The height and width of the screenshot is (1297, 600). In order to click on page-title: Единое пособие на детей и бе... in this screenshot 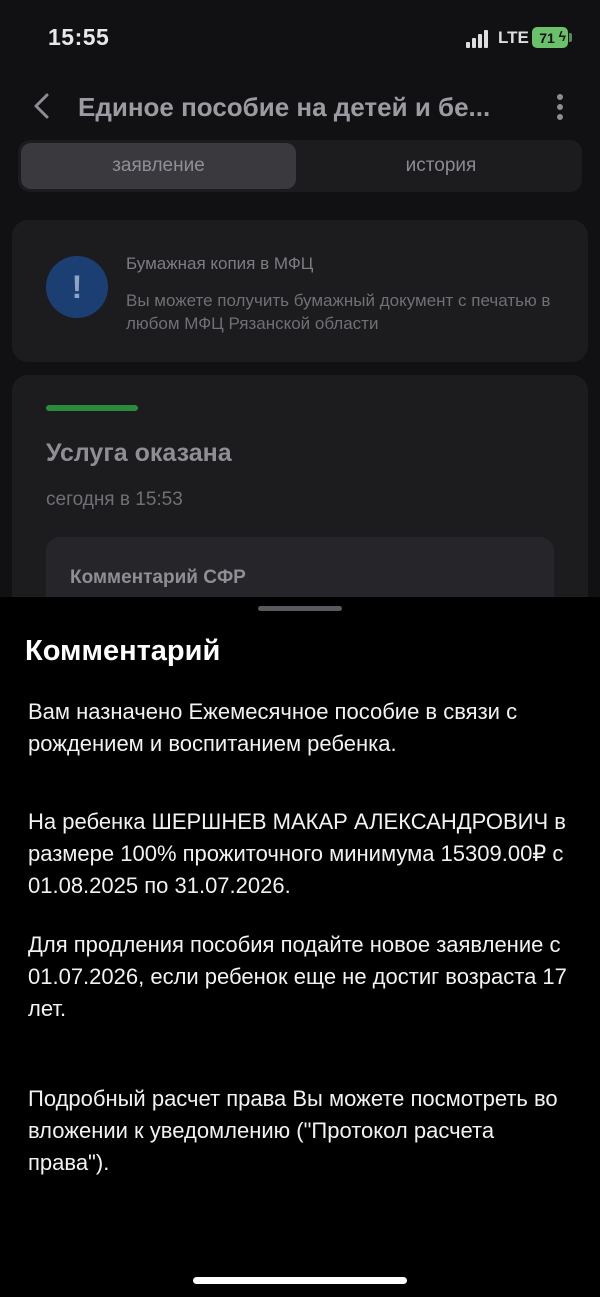, I will do `click(284, 107)`.